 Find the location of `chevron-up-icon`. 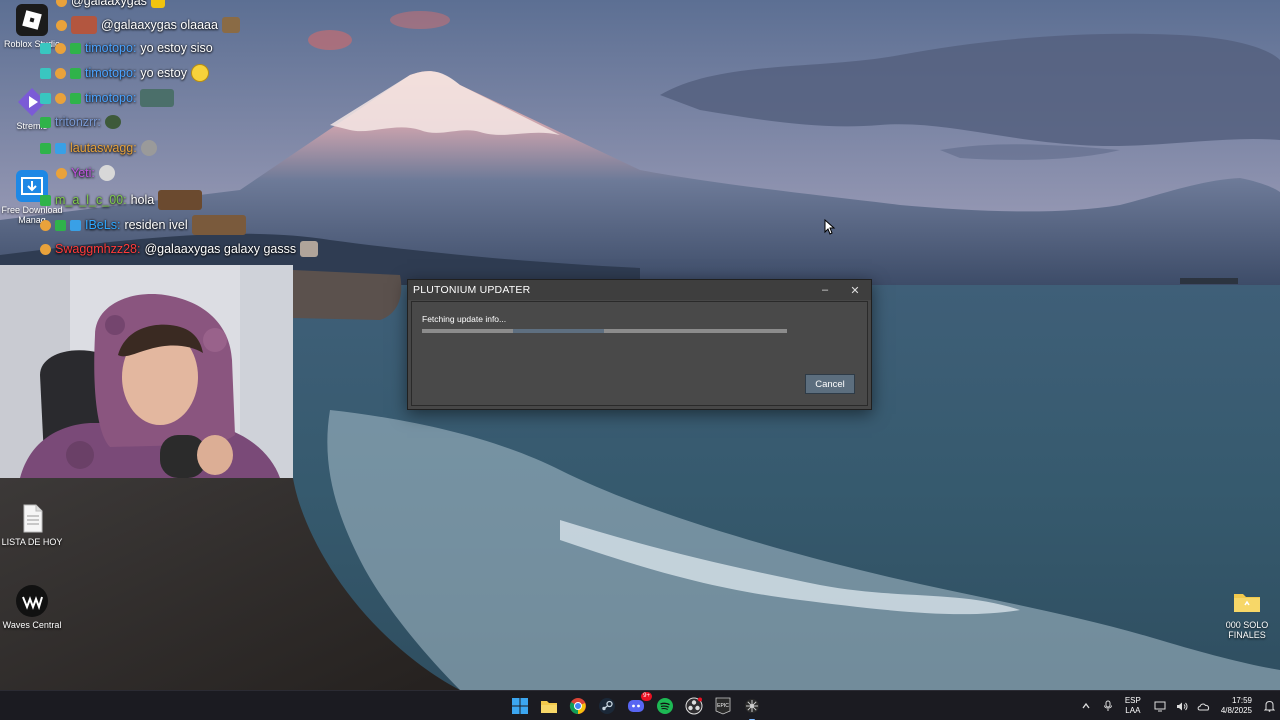

chevron-up-icon is located at coordinates (1086, 706).